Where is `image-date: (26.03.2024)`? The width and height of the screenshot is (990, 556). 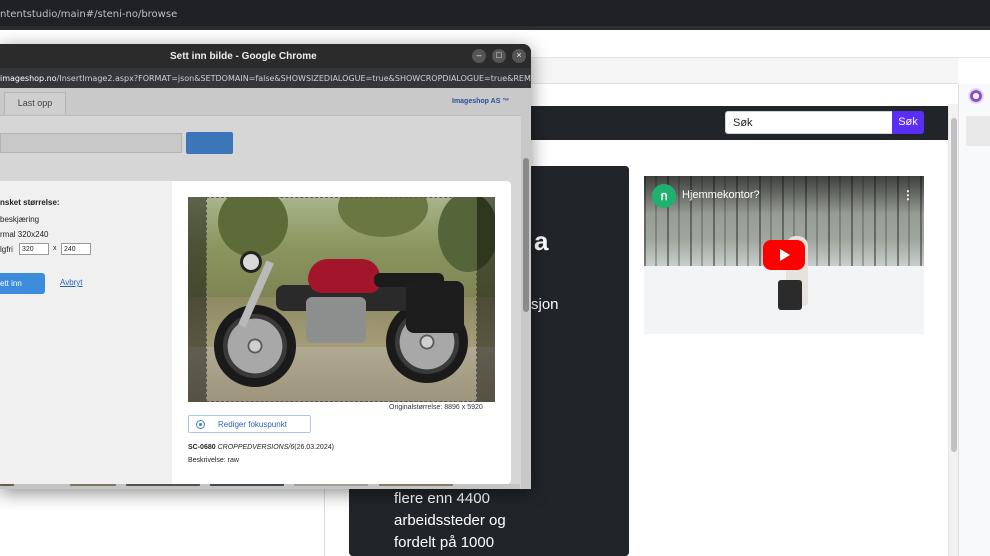 image-date: (26.03.2024) is located at coordinates (314, 447).